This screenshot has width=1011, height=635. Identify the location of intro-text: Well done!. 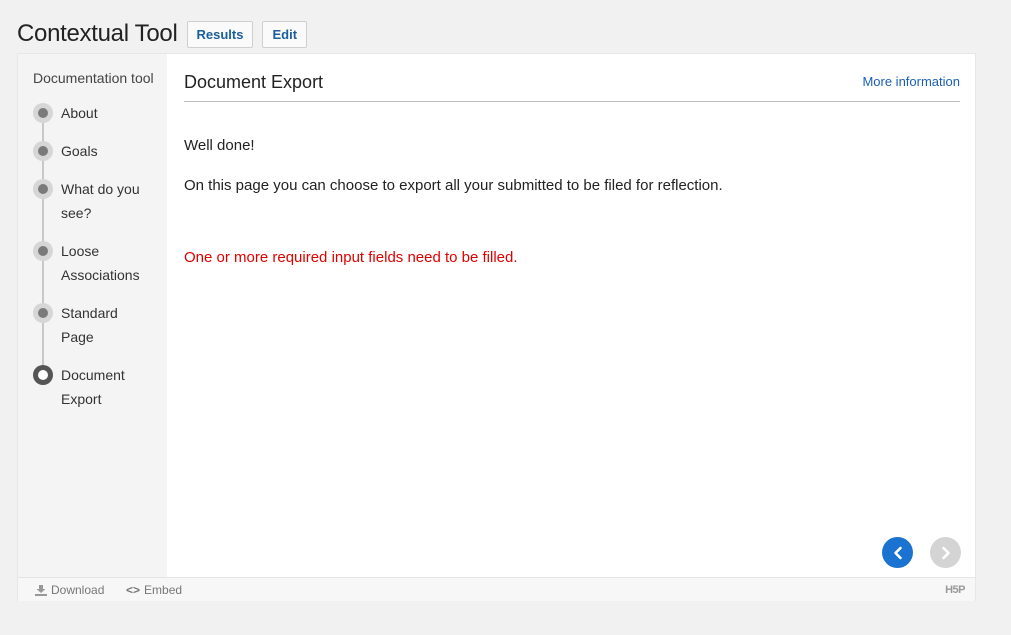
(219, 145).